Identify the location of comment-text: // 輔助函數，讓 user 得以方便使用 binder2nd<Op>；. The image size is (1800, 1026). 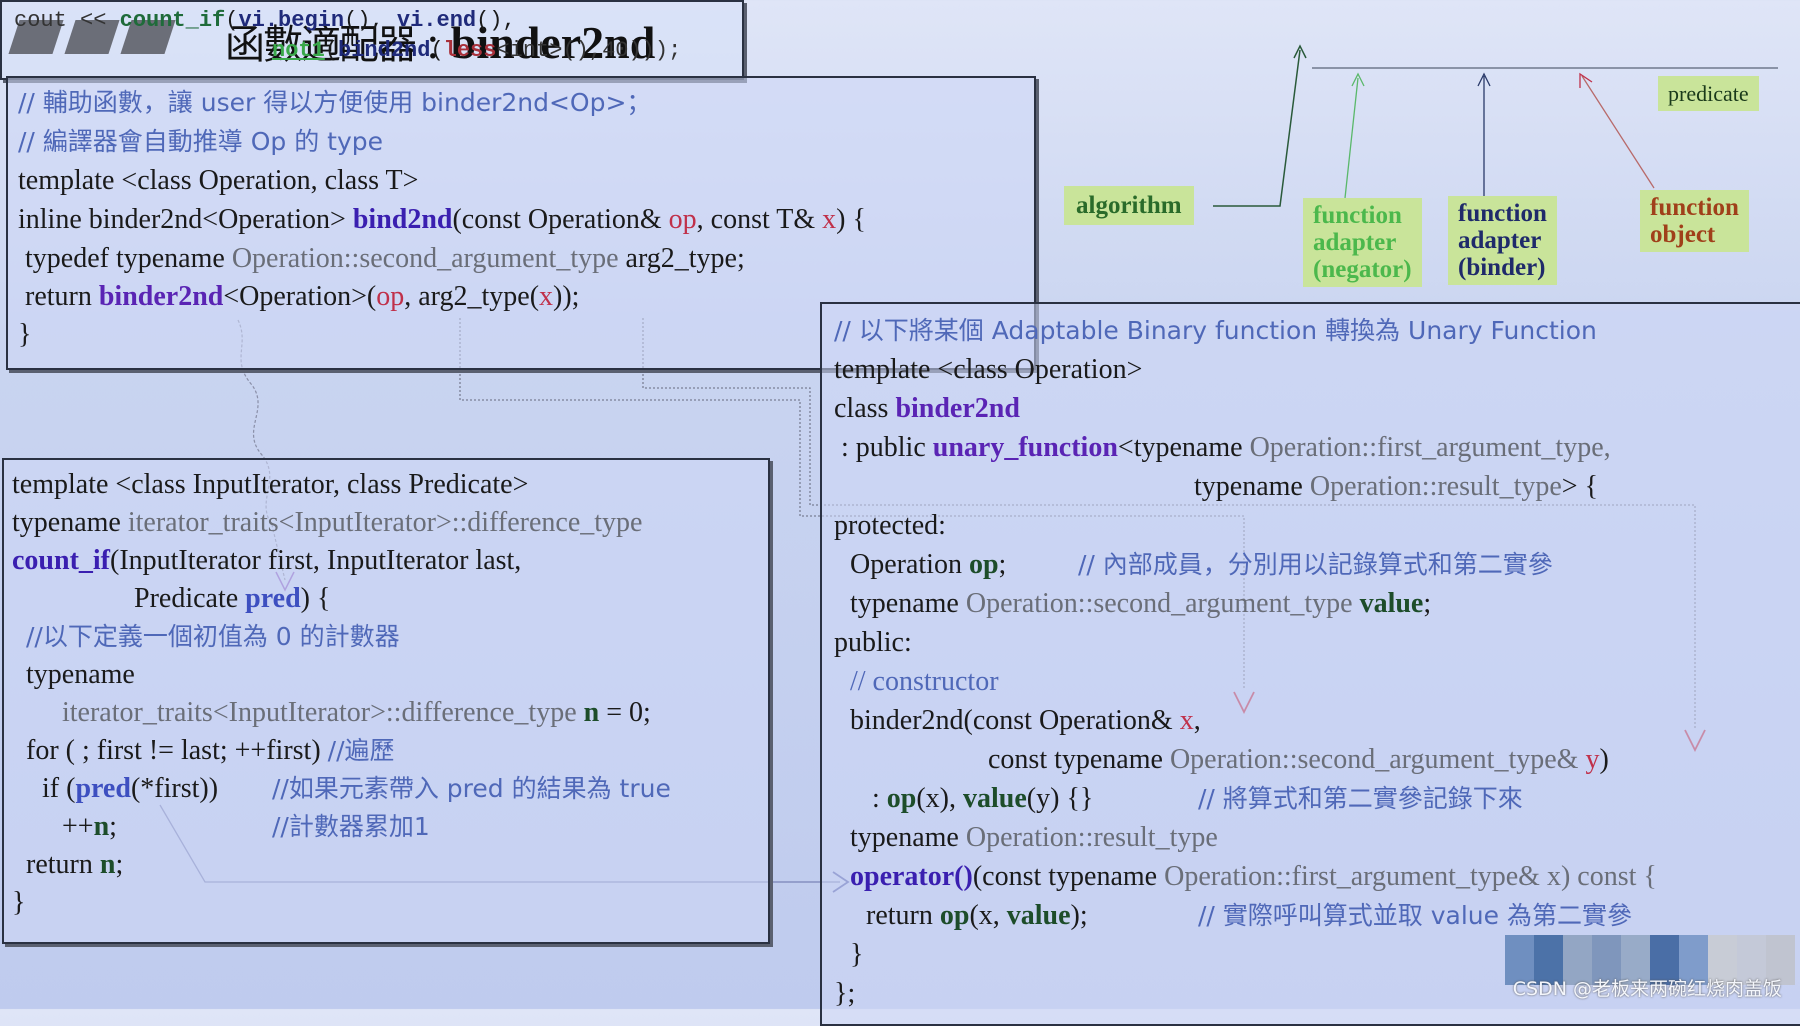
(335, 102).